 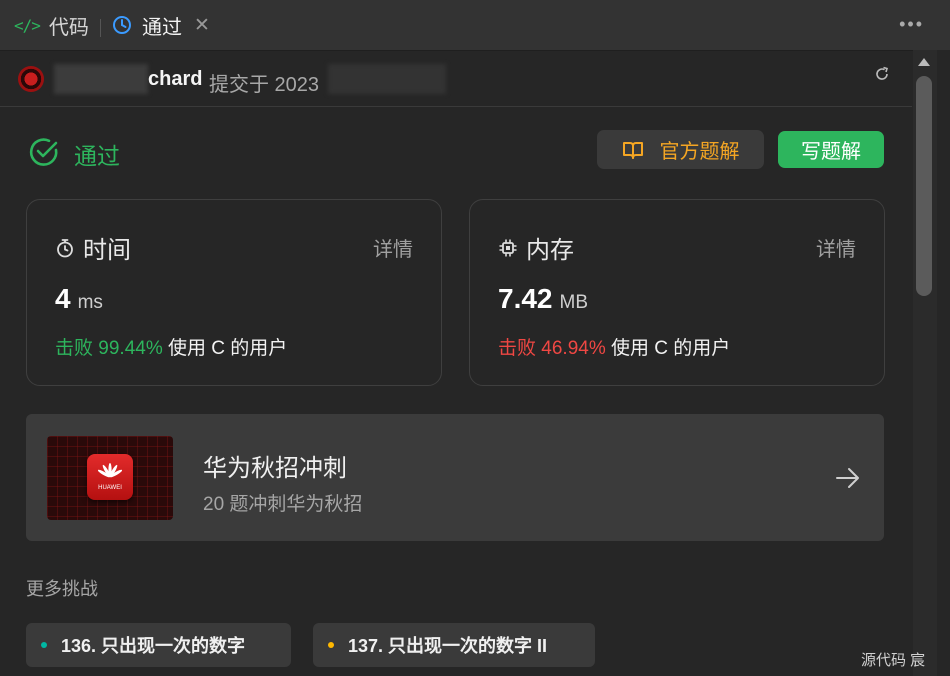 What do you see at coordinates (107, 250) in the screenshot?
I see `runtime-title: 时间` at bounding box center [107, 250].